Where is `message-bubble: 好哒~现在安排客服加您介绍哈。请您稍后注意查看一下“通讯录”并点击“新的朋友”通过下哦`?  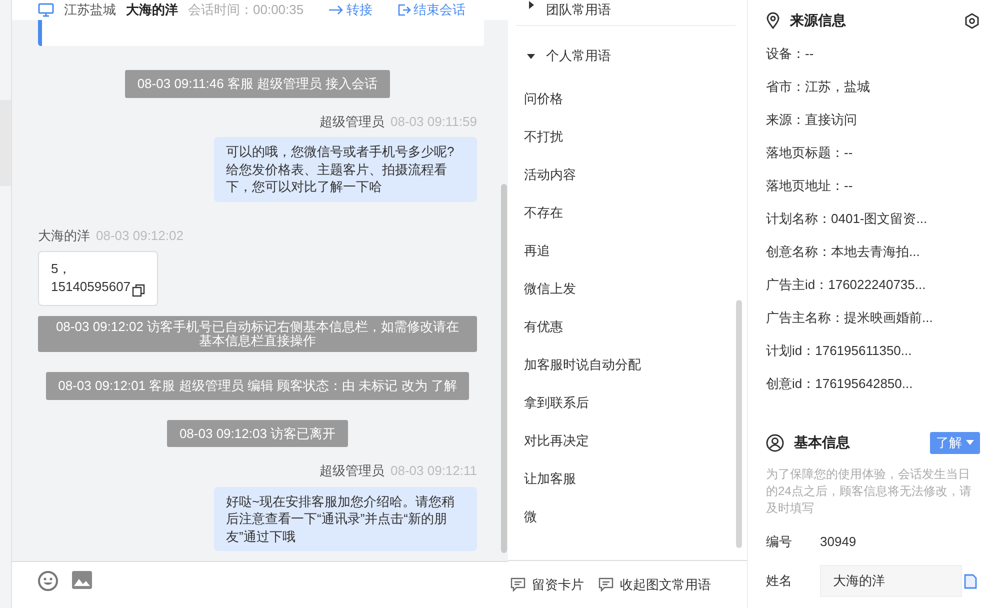
message-bubble: 好哒~现在安排客服加您介绍哈。请您稍后注意查看一下“通讯录”并点击“新的朋友”通过下哦 is located at coordinates (345, 519).